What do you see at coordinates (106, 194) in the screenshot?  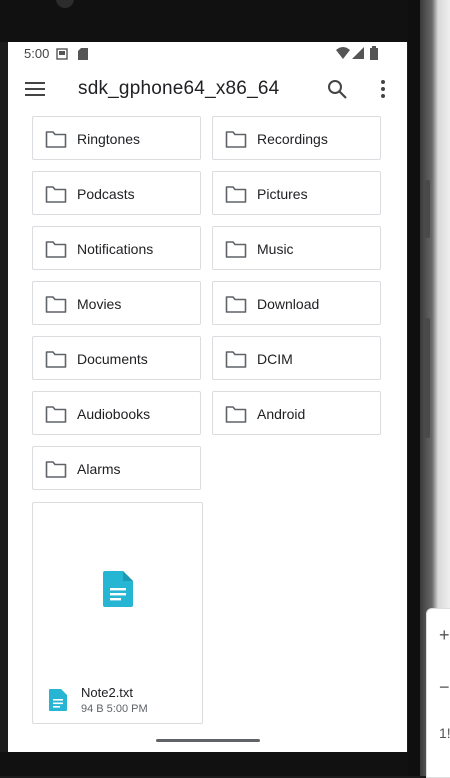 I see `folder-label: Podcasts` at bounding box center [106, 194].